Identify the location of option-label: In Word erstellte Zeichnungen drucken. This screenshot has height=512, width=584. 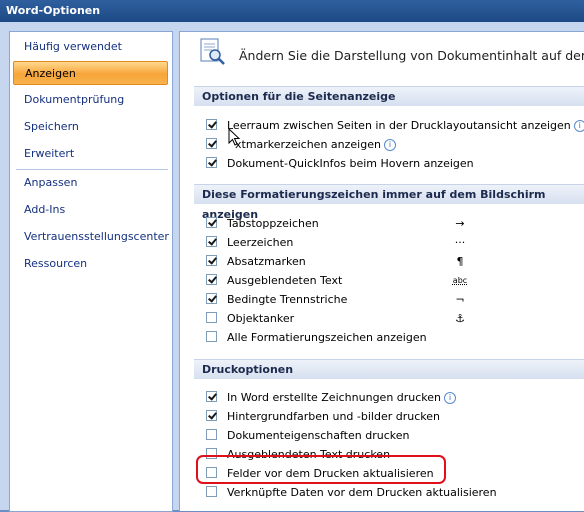
(334, 397).